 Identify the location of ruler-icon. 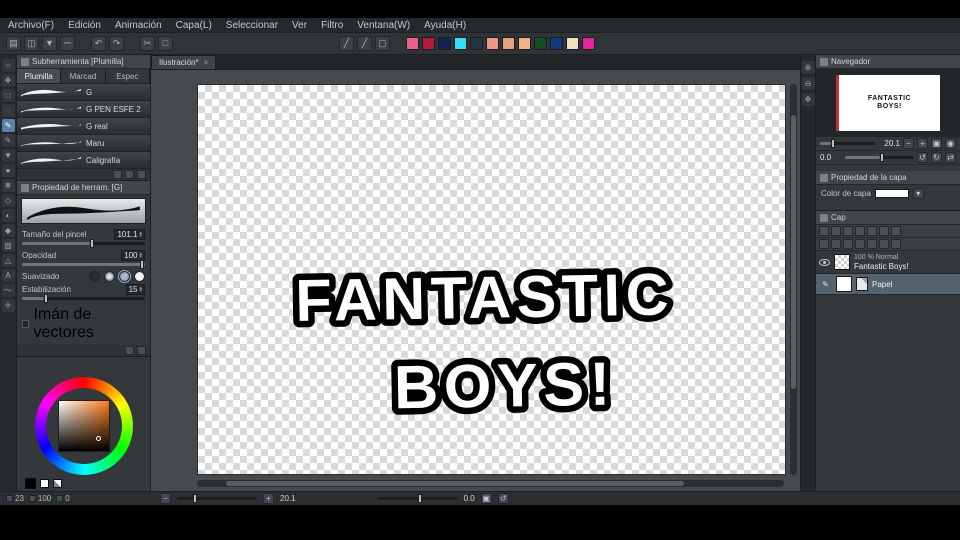
(896, 231).